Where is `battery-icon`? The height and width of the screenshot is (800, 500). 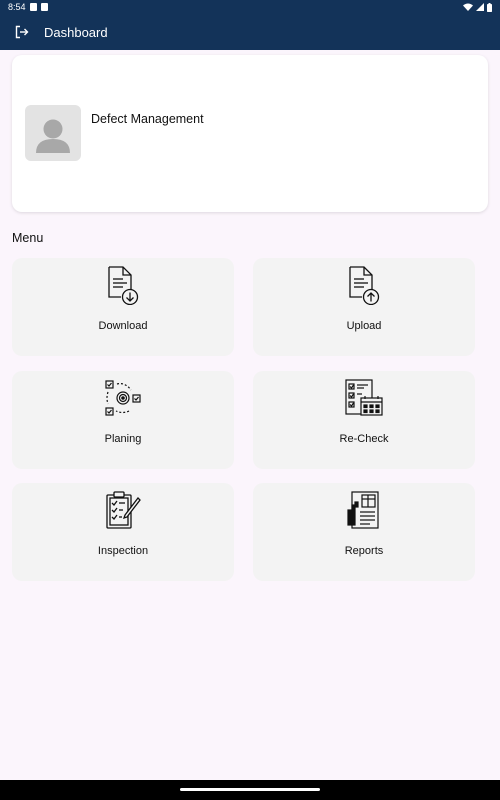 battery-icon is located at coordinates (489, 7).